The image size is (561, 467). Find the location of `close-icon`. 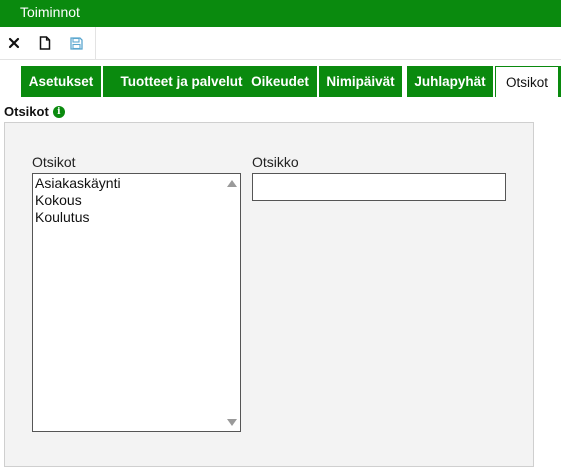

close-icon is located at coordinates (14, 43).